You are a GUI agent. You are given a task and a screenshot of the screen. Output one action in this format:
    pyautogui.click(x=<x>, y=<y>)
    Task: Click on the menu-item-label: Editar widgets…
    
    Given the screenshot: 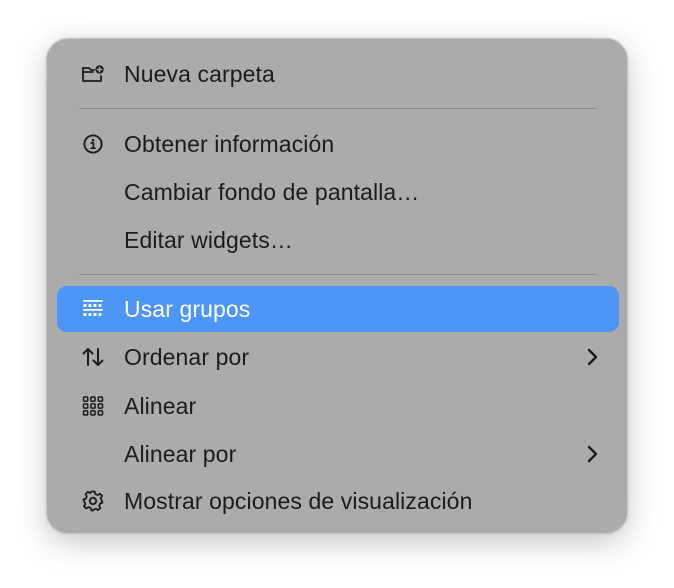 What is the action you would take?
    pyautogui.click(x=208, y=240)
    